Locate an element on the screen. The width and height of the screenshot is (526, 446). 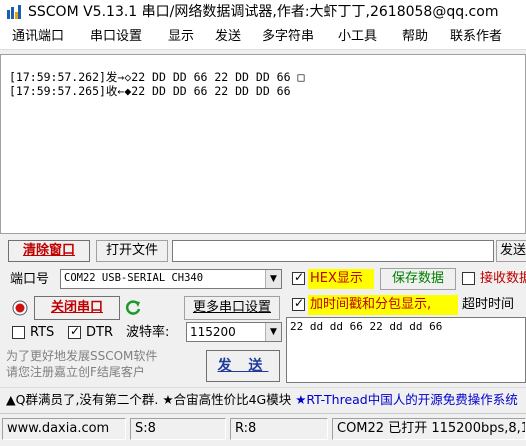
clear-window-button: 清除窗口 is located at coordinates (49, 251).